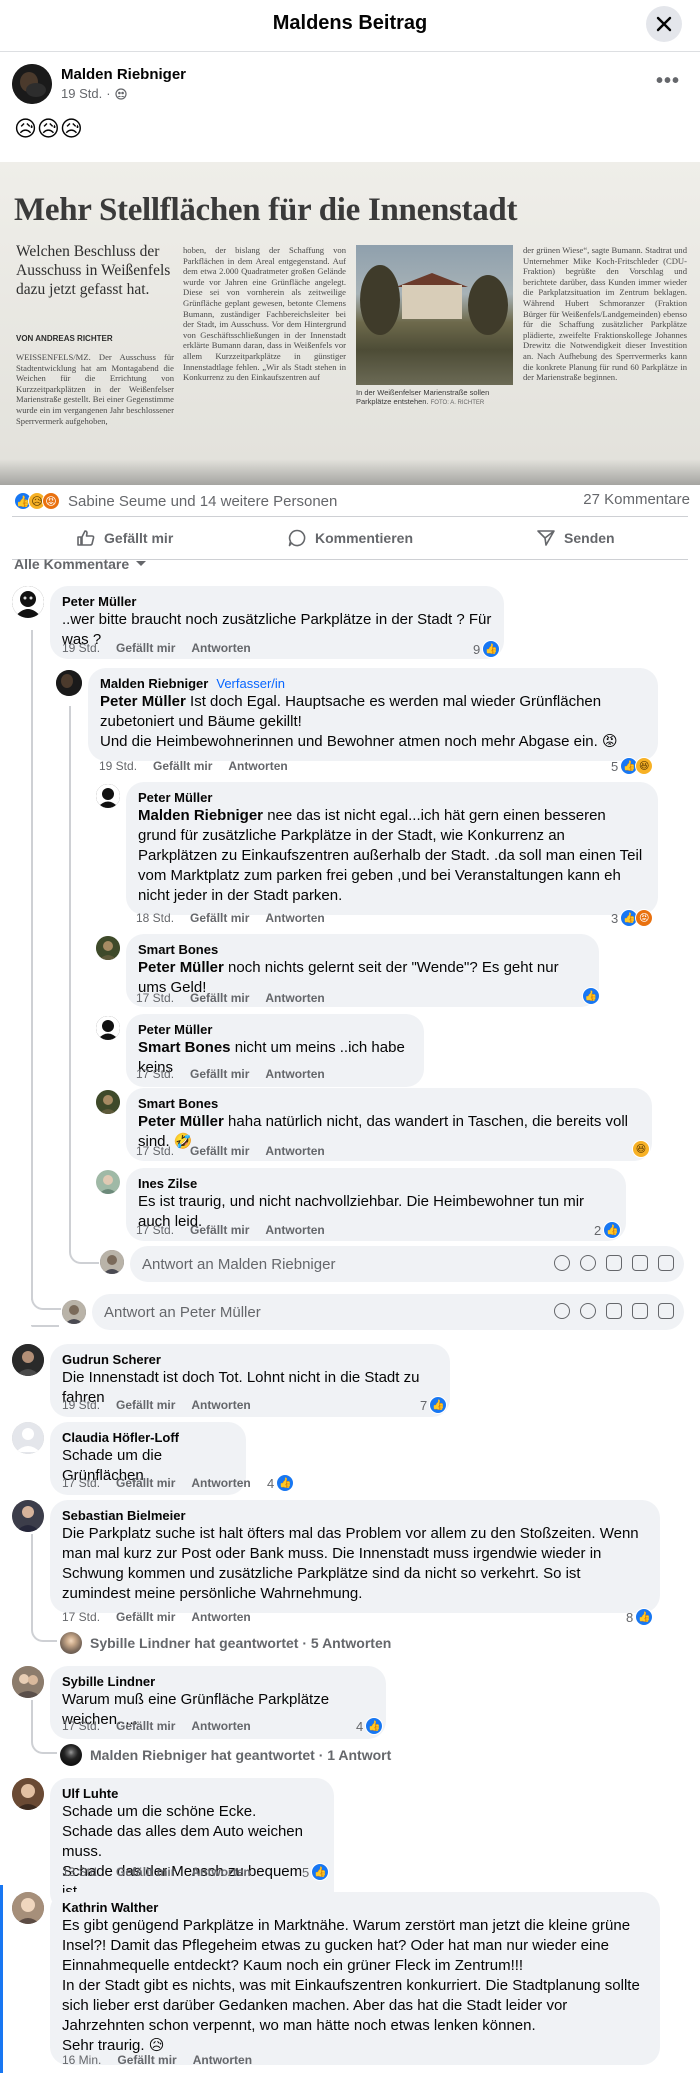 The image size is (700, 2073). What do you see at coordinates (608, 1230) in the screenshot?
I see `comment-reaction-count: 2 👍` at bounding box center [608, 1230].